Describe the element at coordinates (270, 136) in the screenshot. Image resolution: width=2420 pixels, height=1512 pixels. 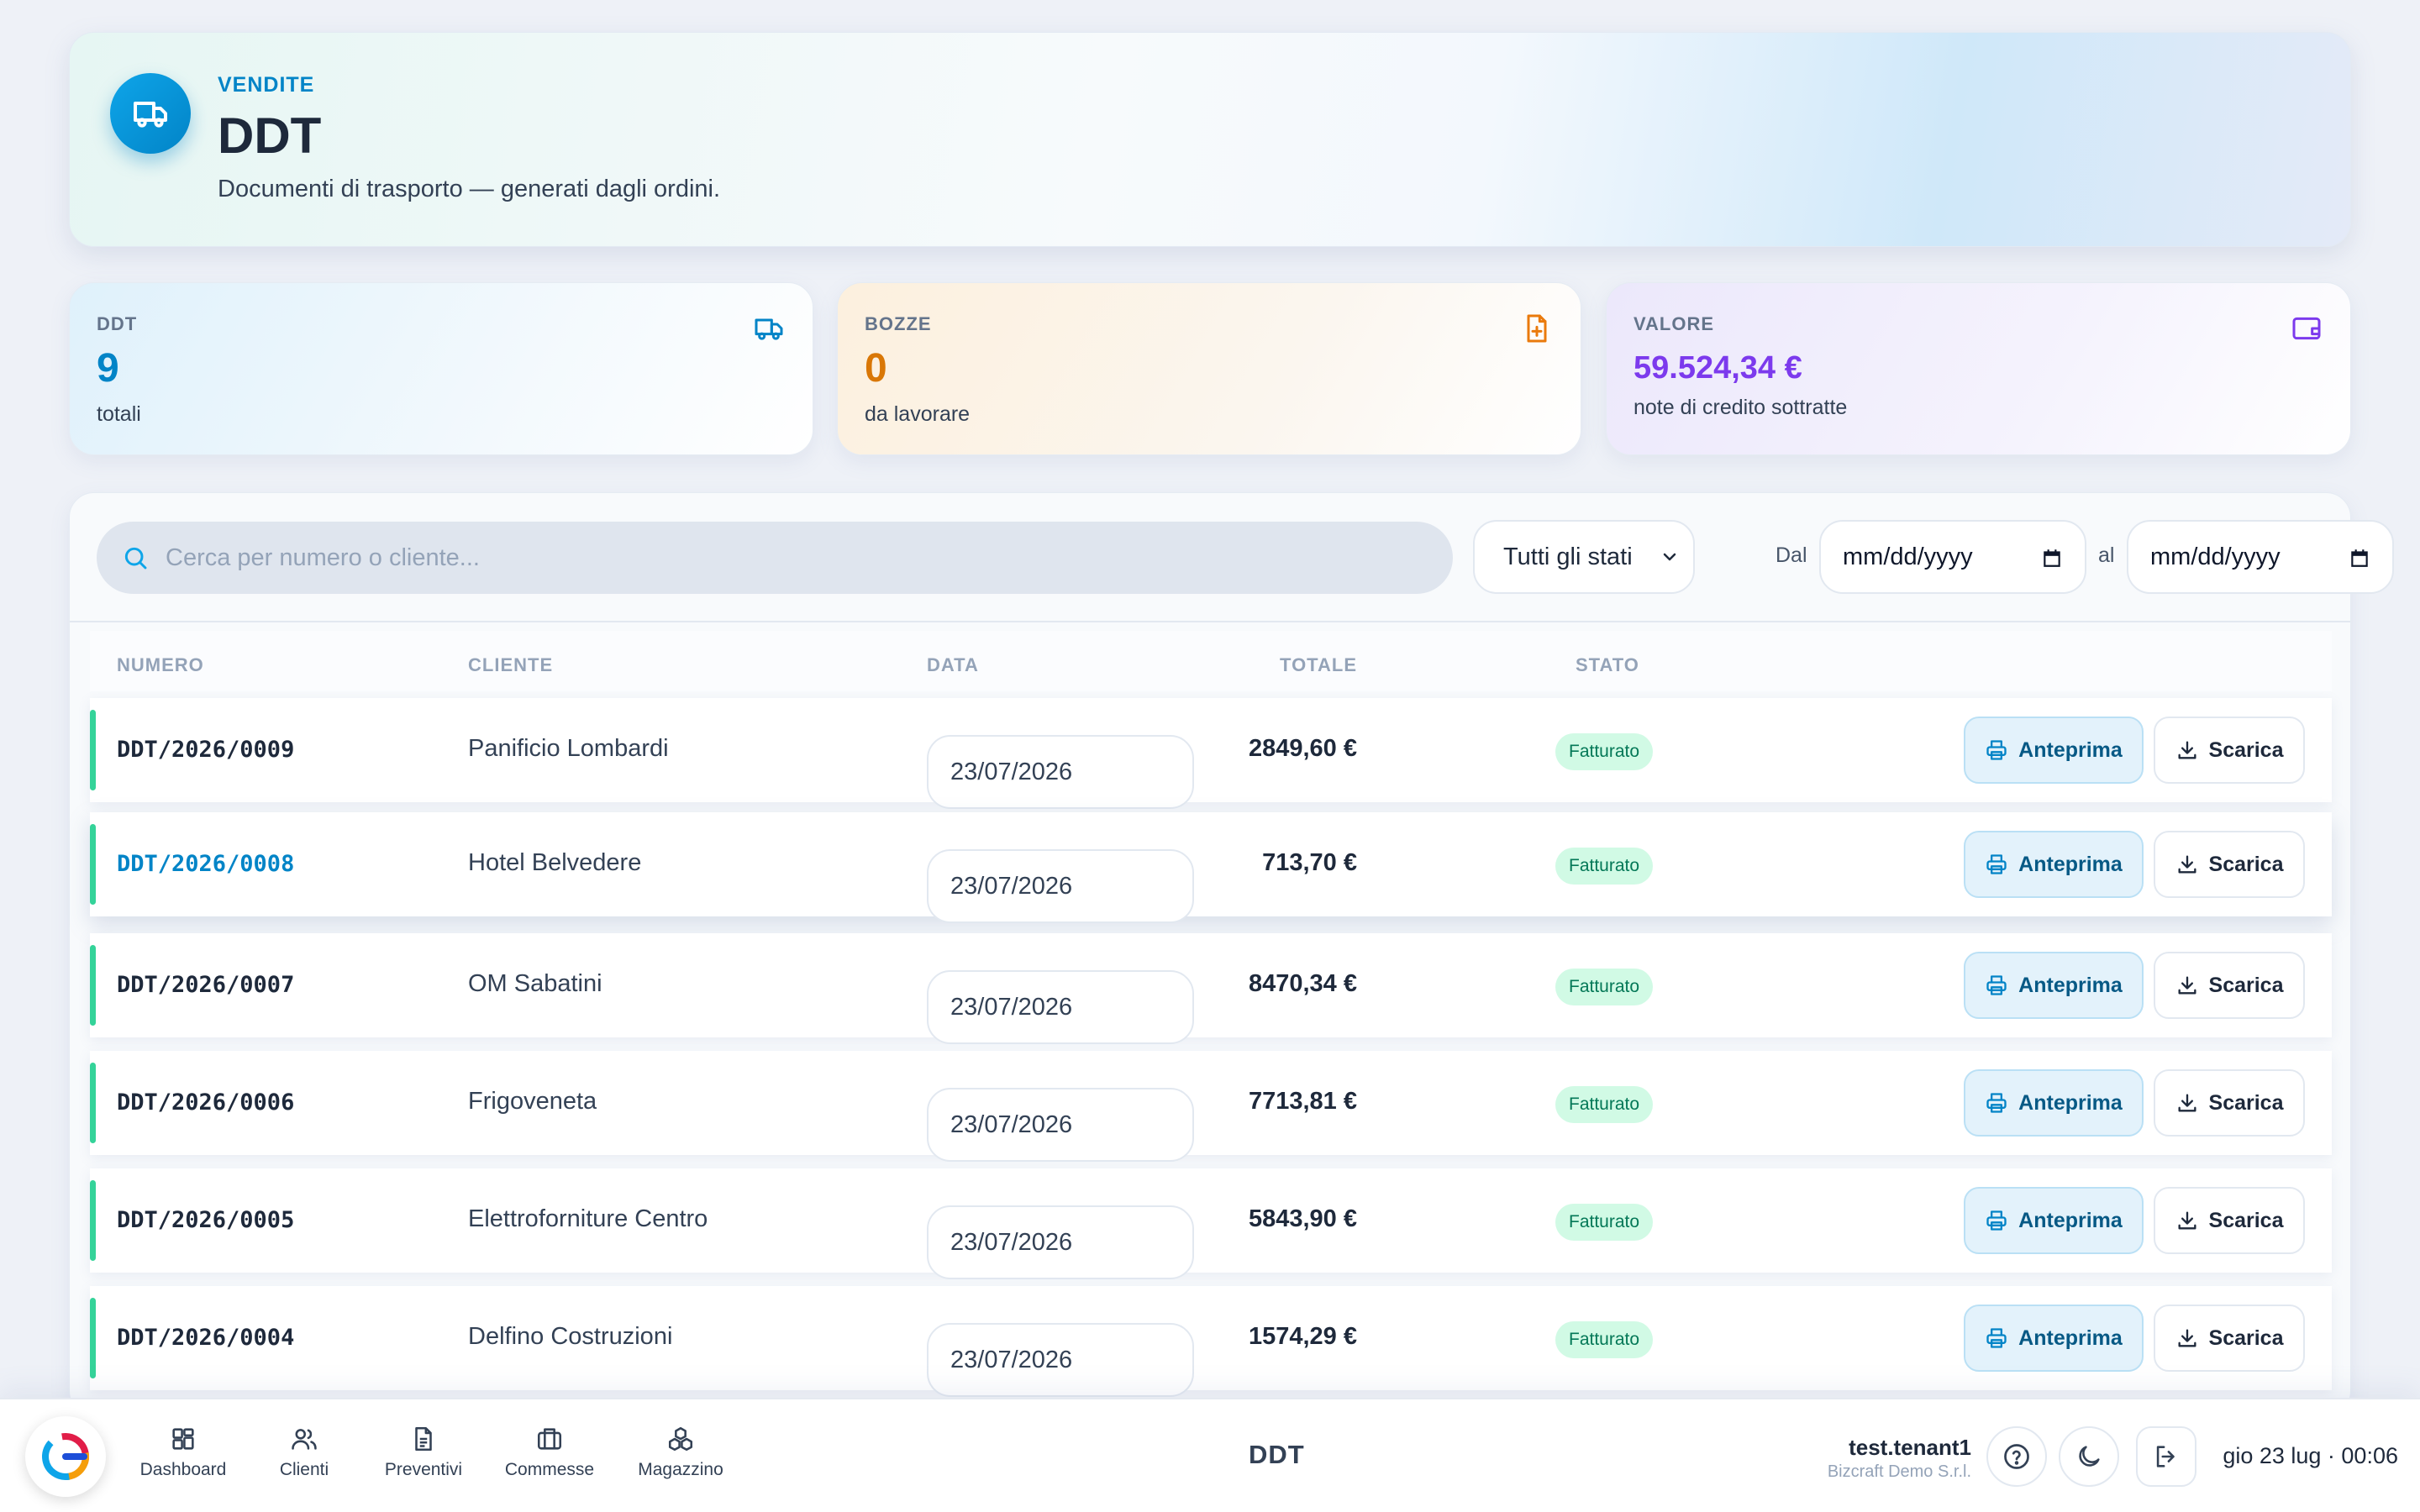
I see `page-title: DDT` at that location.